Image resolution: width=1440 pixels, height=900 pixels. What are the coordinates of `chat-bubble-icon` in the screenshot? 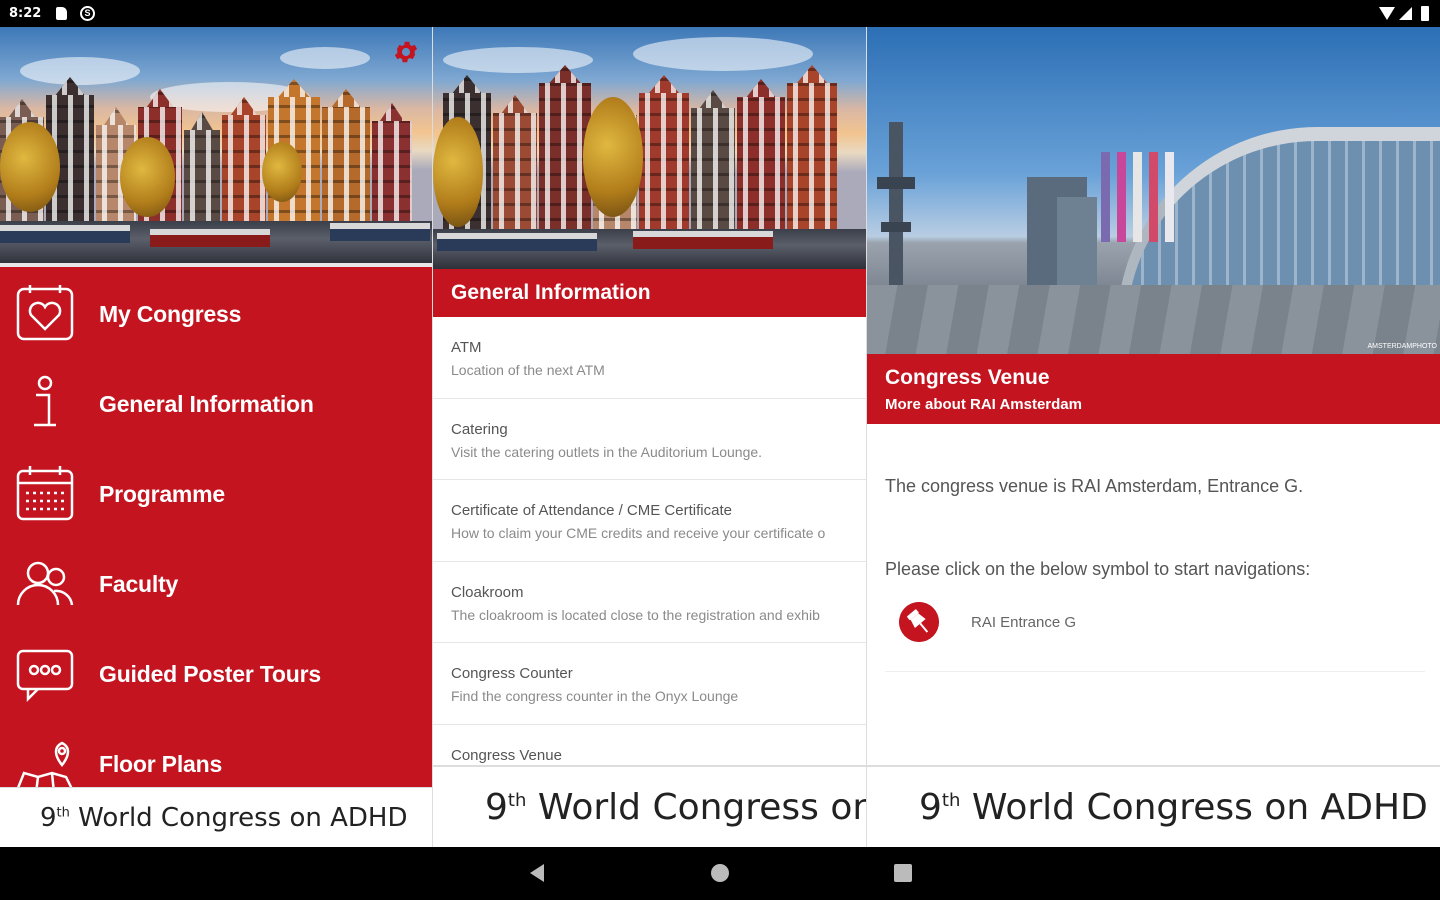 It's located at (45, 676).